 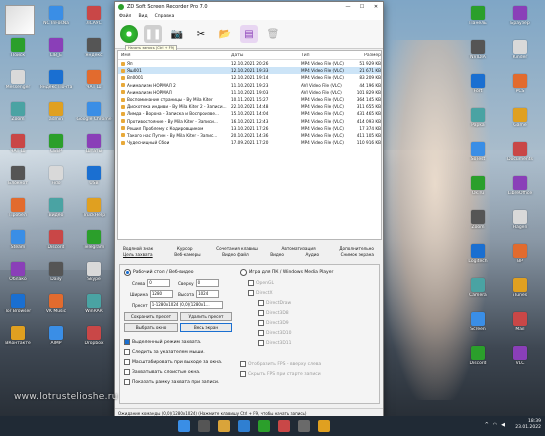 What do you see at coordinates (478, 322) in the screenshot?
I see `desktop-icon: Screen` at bounding box center [478, 322].